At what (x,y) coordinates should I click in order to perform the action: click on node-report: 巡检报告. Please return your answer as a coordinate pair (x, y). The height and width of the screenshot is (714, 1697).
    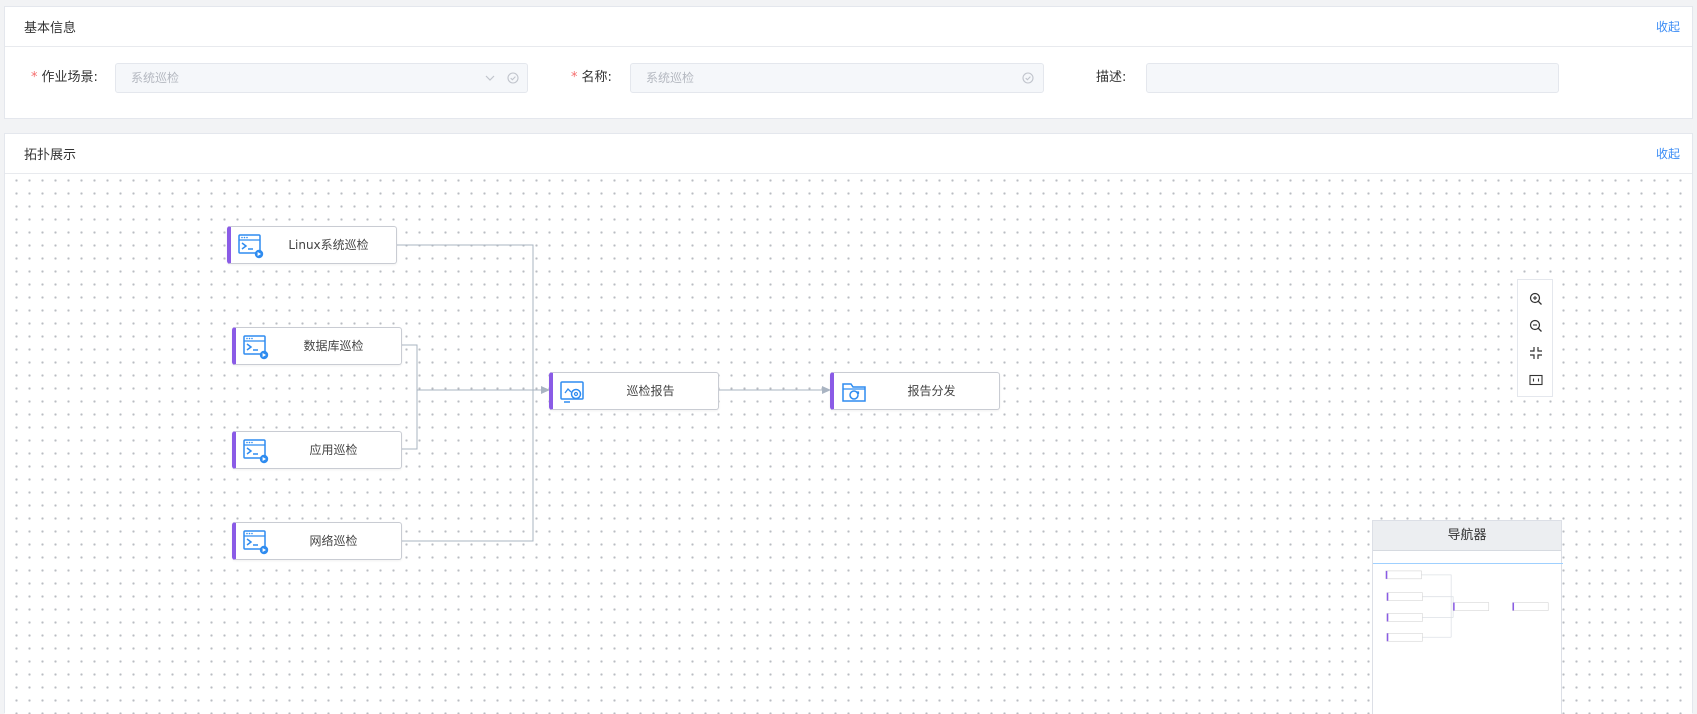
    Looking at the image, I should click on (634, 391).